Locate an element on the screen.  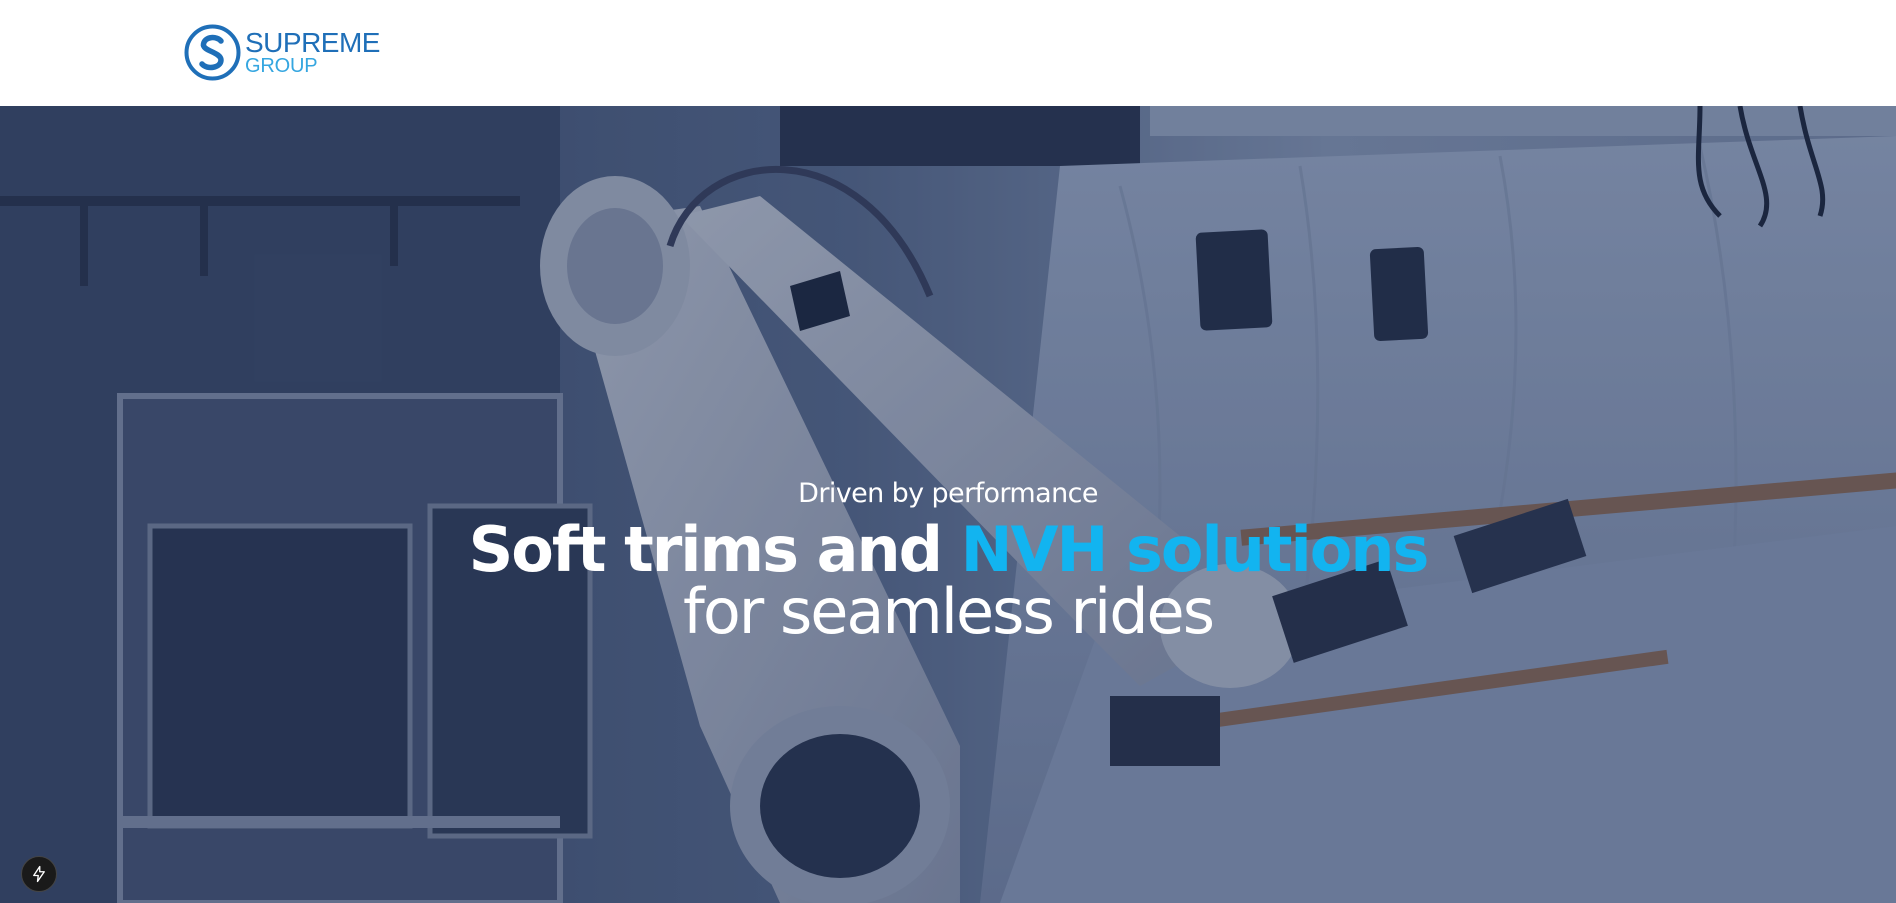
site-header: SUPREME GROUP is located at coordinates (948, 53).